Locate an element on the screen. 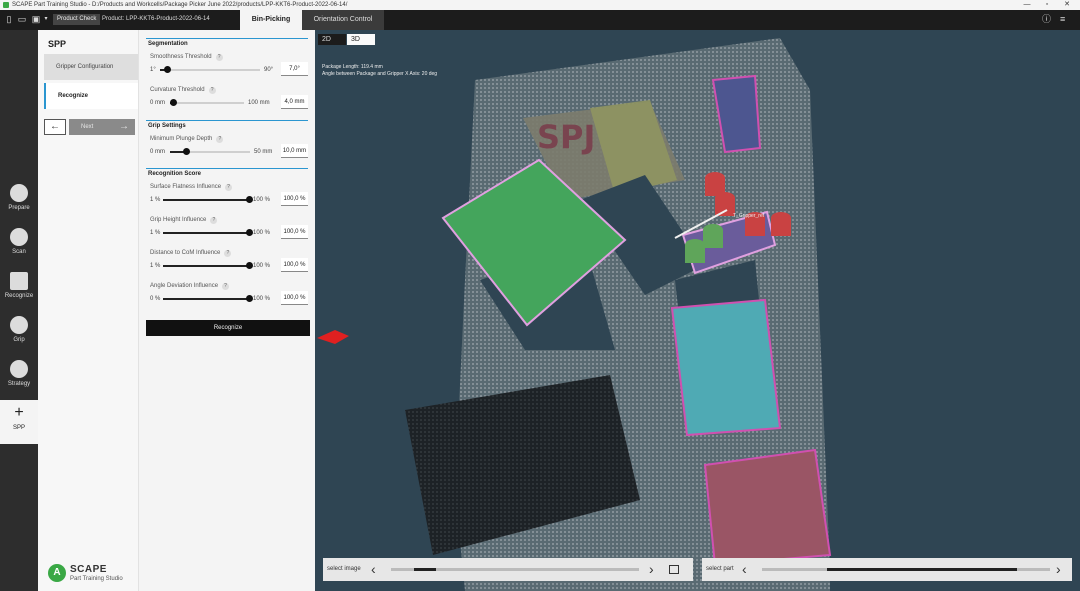  image-slider is located at coordinates (515, 569).